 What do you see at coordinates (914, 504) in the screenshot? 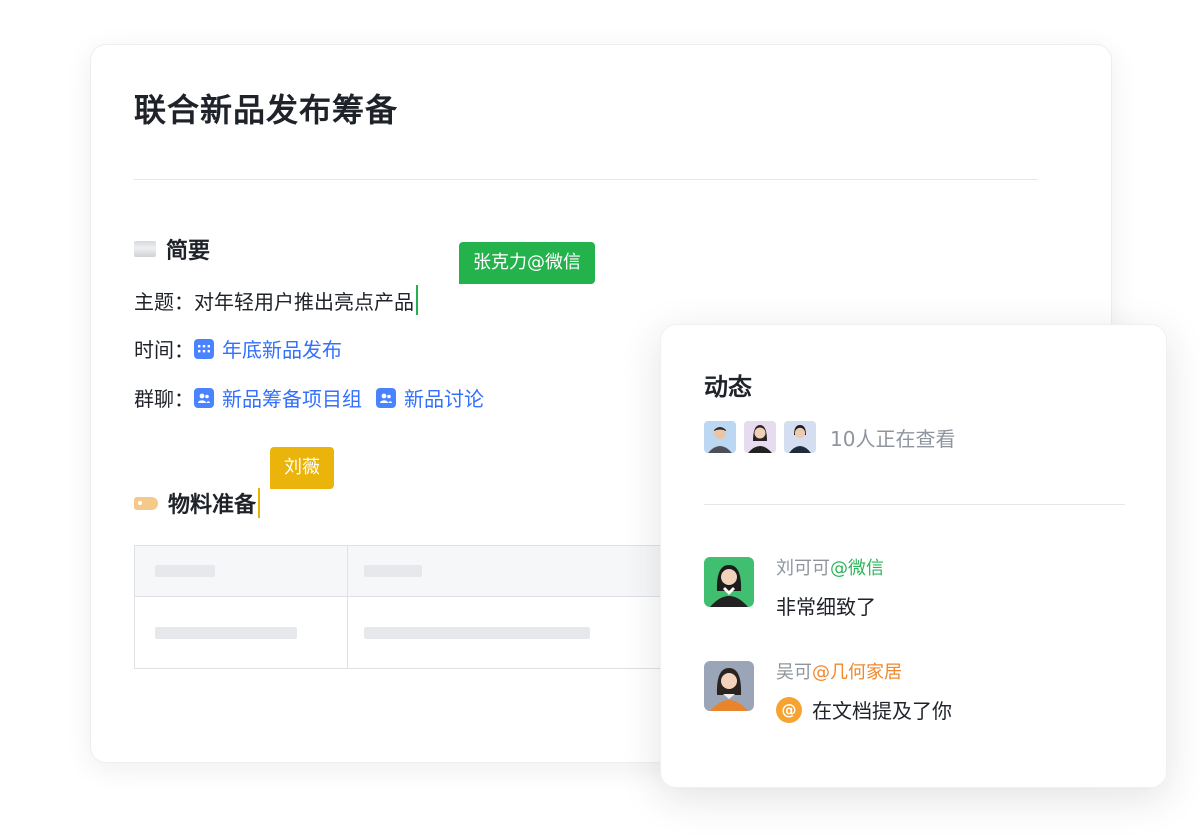
I see `activity-divider` at bounding box center [914, 504].